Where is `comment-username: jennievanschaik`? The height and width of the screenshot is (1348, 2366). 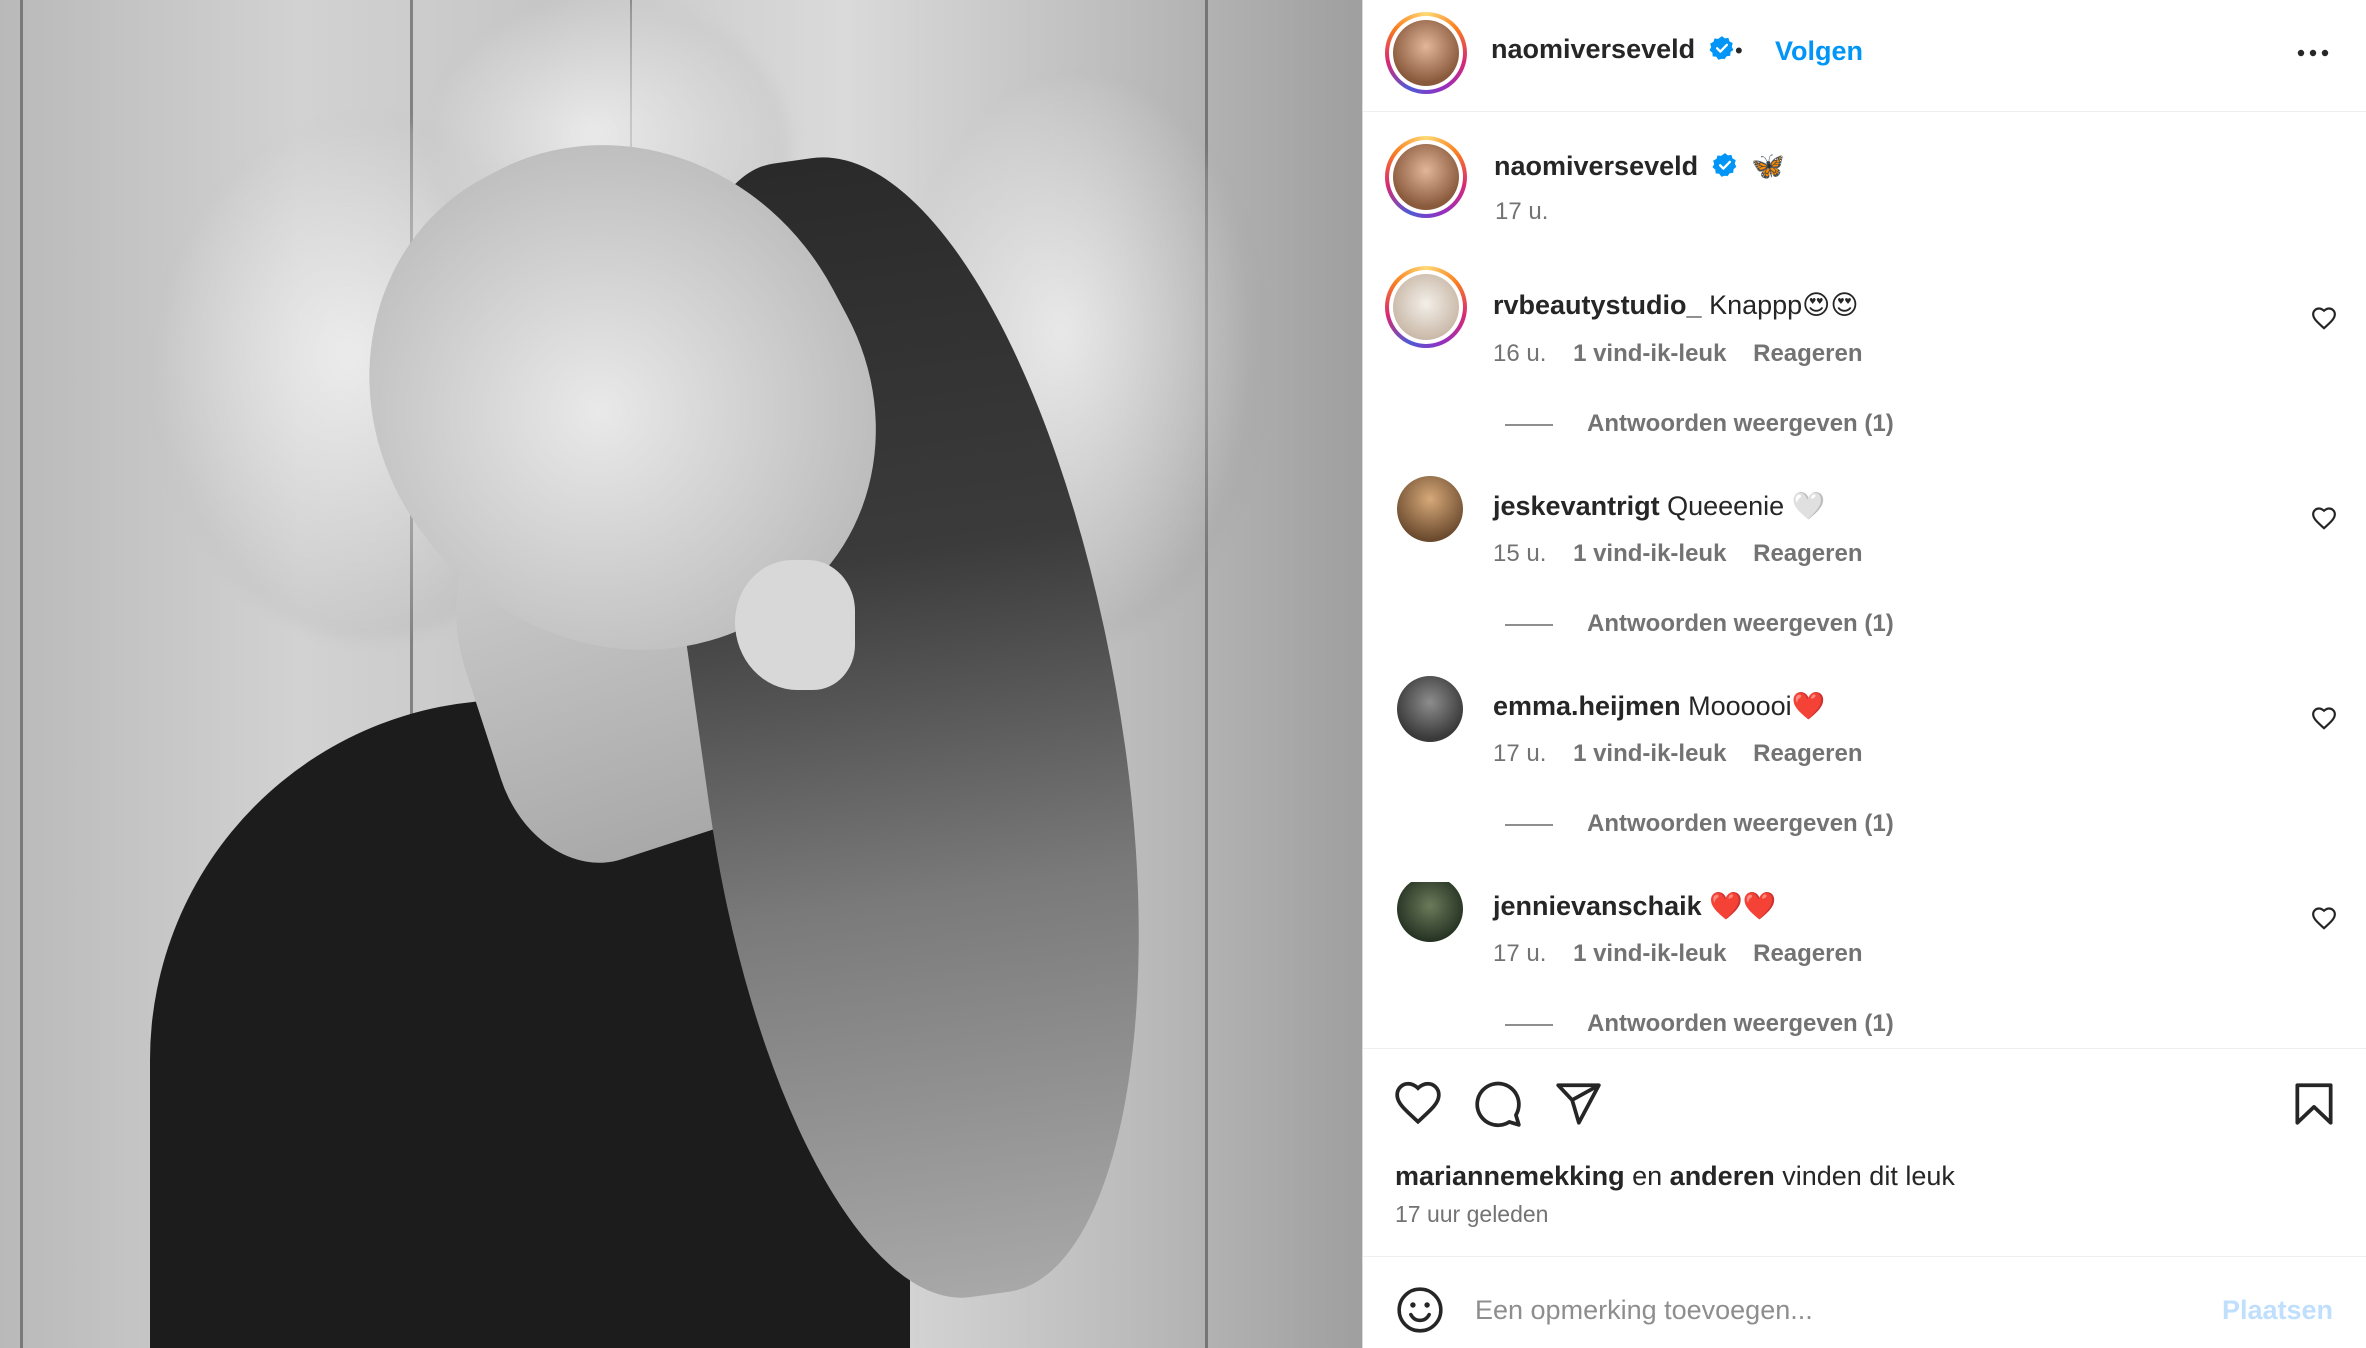
comment-username: jennievanschaik is located at coordinates (1597, 906).